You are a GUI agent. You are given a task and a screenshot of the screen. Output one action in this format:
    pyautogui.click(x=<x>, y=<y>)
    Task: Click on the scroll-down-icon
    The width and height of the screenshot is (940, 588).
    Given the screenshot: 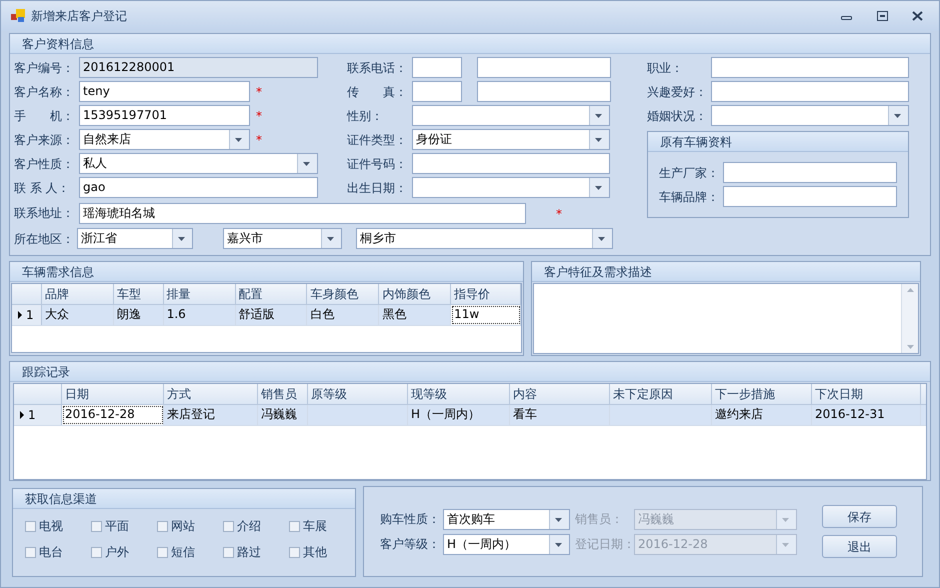 What is the action you would take?
    pyautogui.click(x=910, y=347)
    